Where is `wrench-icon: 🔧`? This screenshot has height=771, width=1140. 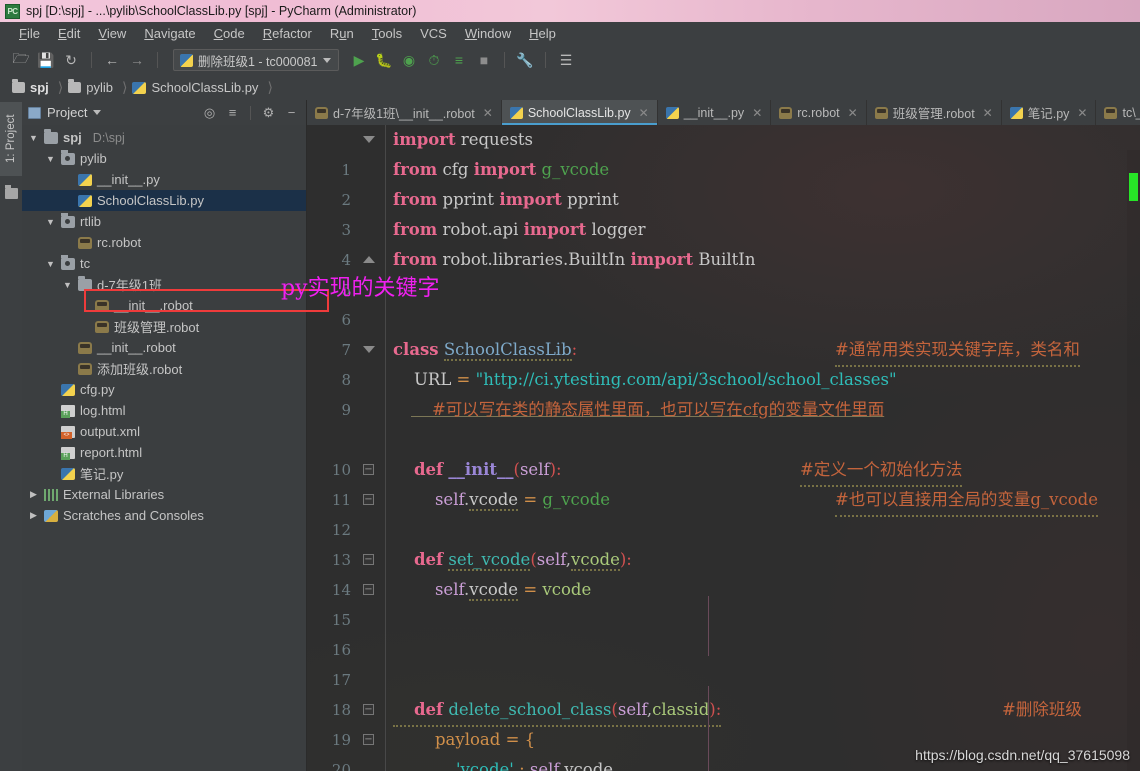
wrench-icon: 🔧 is located at coordinates (525, 60).